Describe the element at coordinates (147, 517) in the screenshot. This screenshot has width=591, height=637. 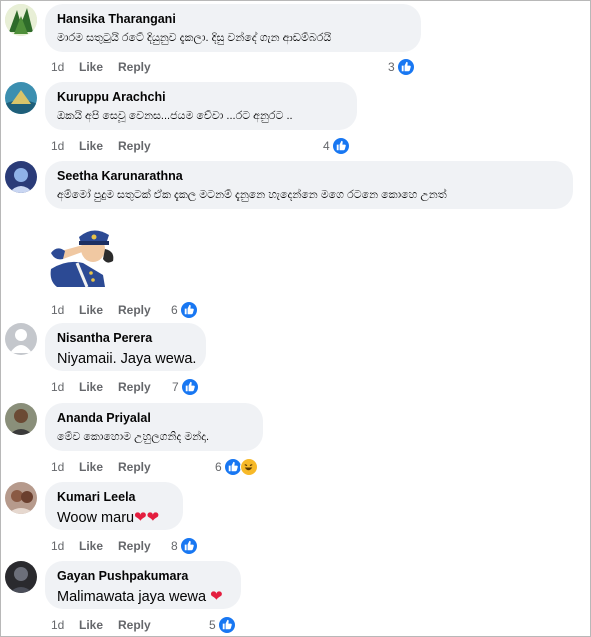
I see `heart-icon: ❤❤` at that location.